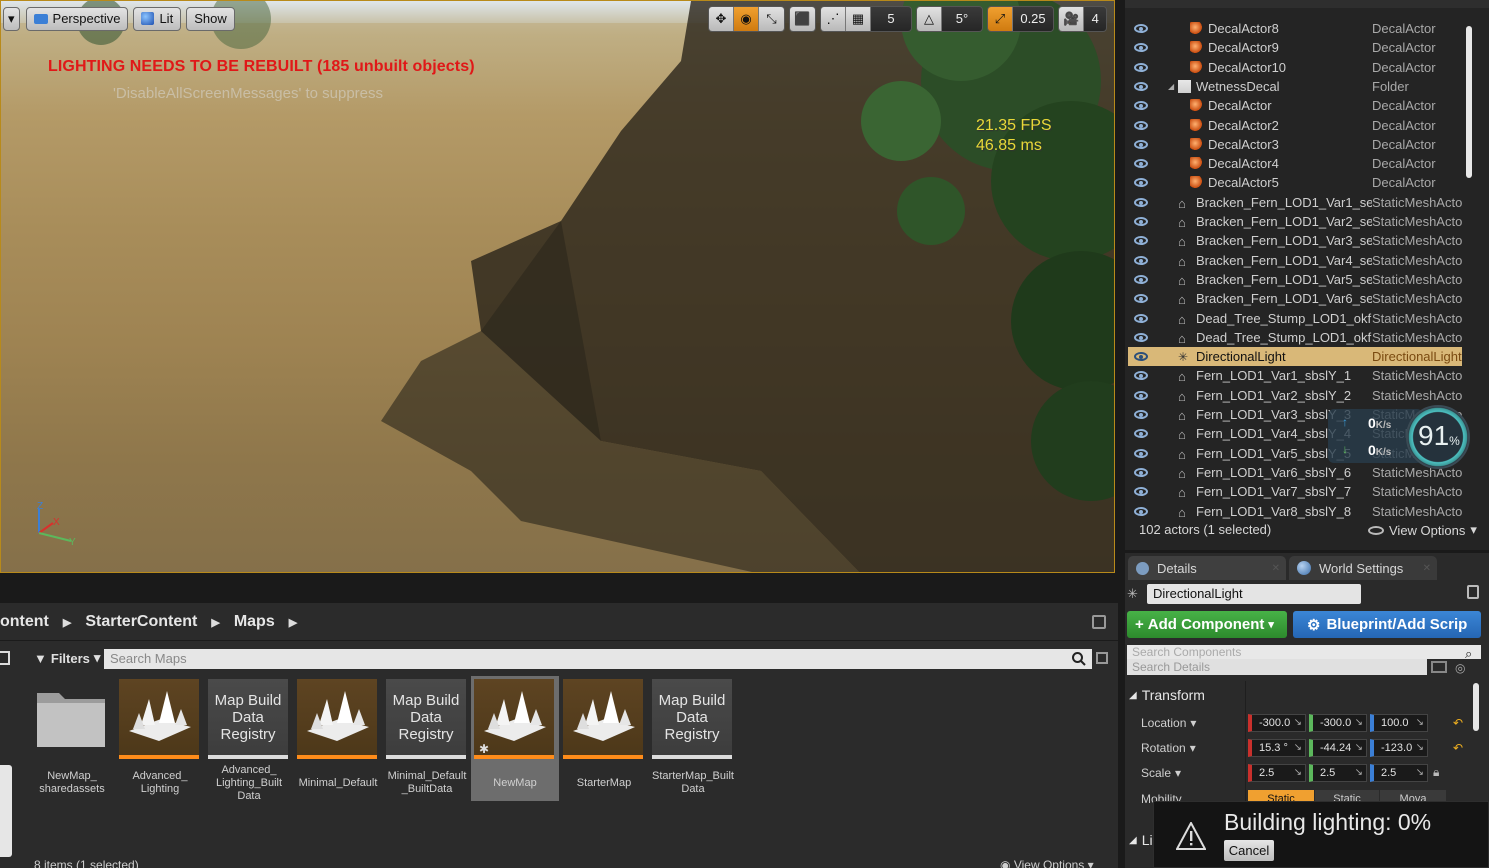  I want to click on outliner-row-selected: ✳ DirectionalLight DirectionalLight, so click(1295, 357).